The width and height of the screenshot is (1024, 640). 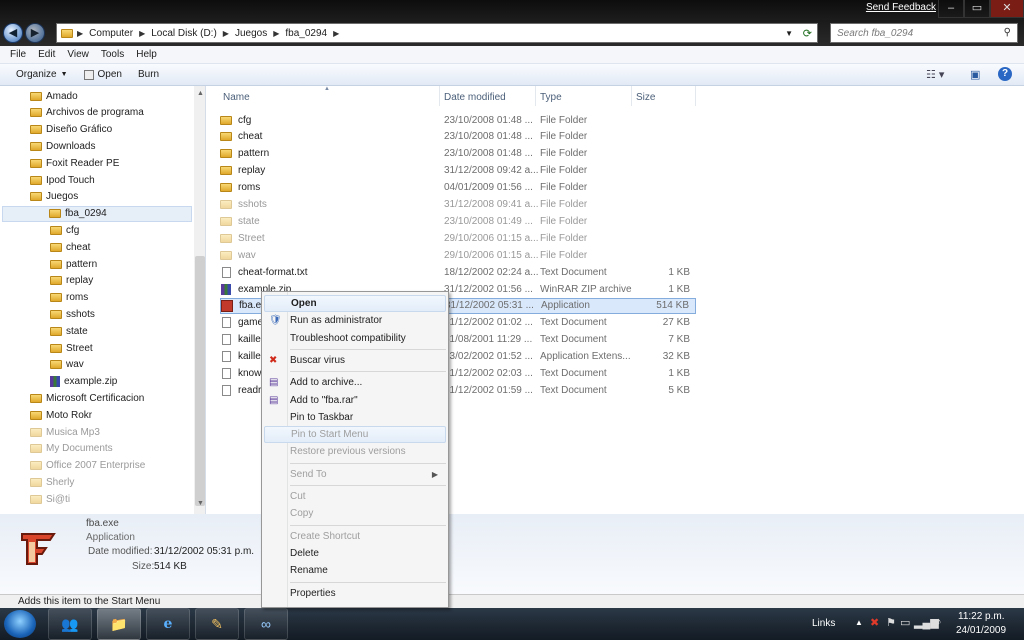 What do you see at coordinates (78, 54) in the screenshot?
I see `menu-view: View` at bounding box center [78, 54].